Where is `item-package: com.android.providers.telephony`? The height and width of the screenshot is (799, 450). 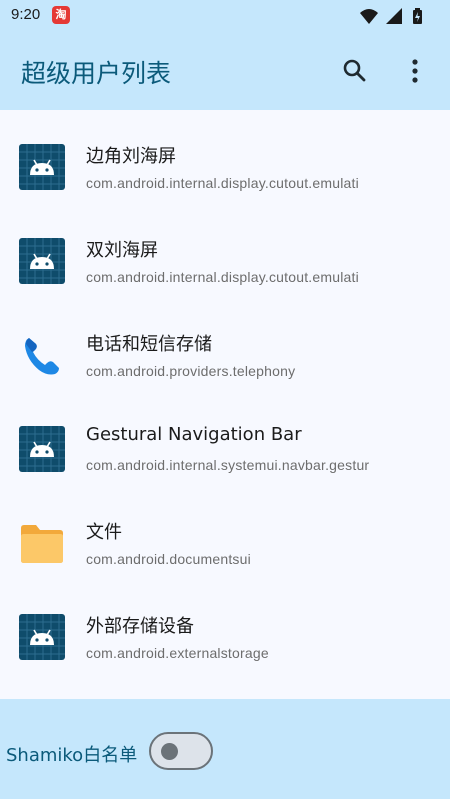
item-package: com.android.providers.telephony is located at coordinates (191, 371).